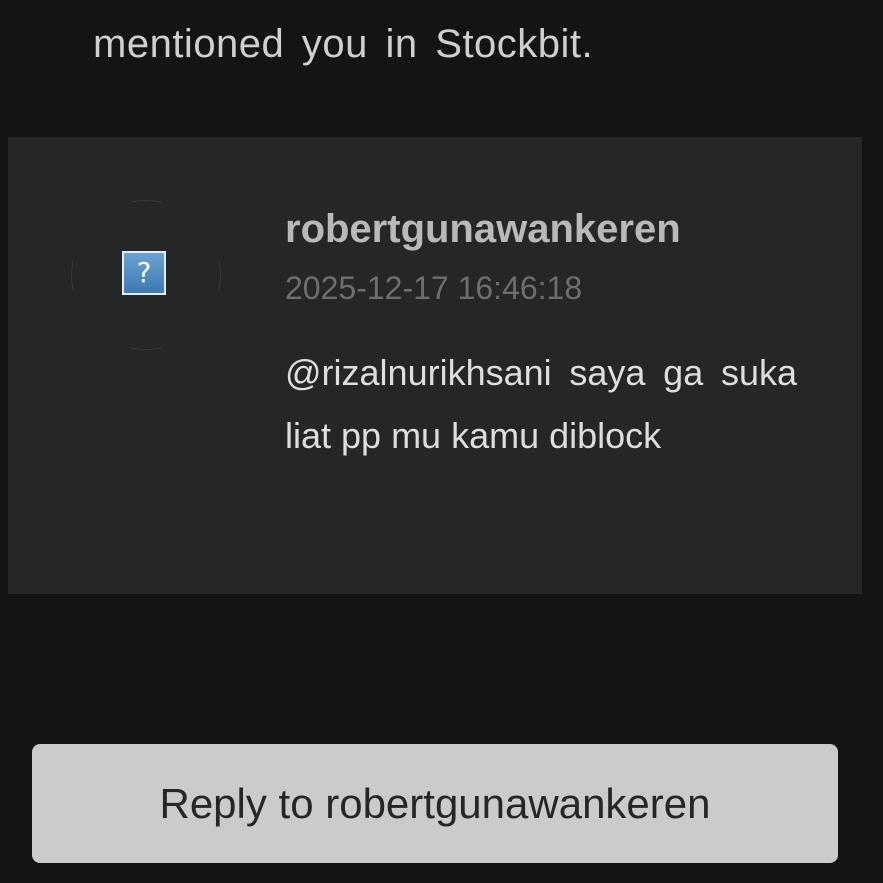 This screenshot has height=883, width=883. Describe the element at coordinates (144, 273) in the screenshot. I see `broken-image-icon: ?` at that location.